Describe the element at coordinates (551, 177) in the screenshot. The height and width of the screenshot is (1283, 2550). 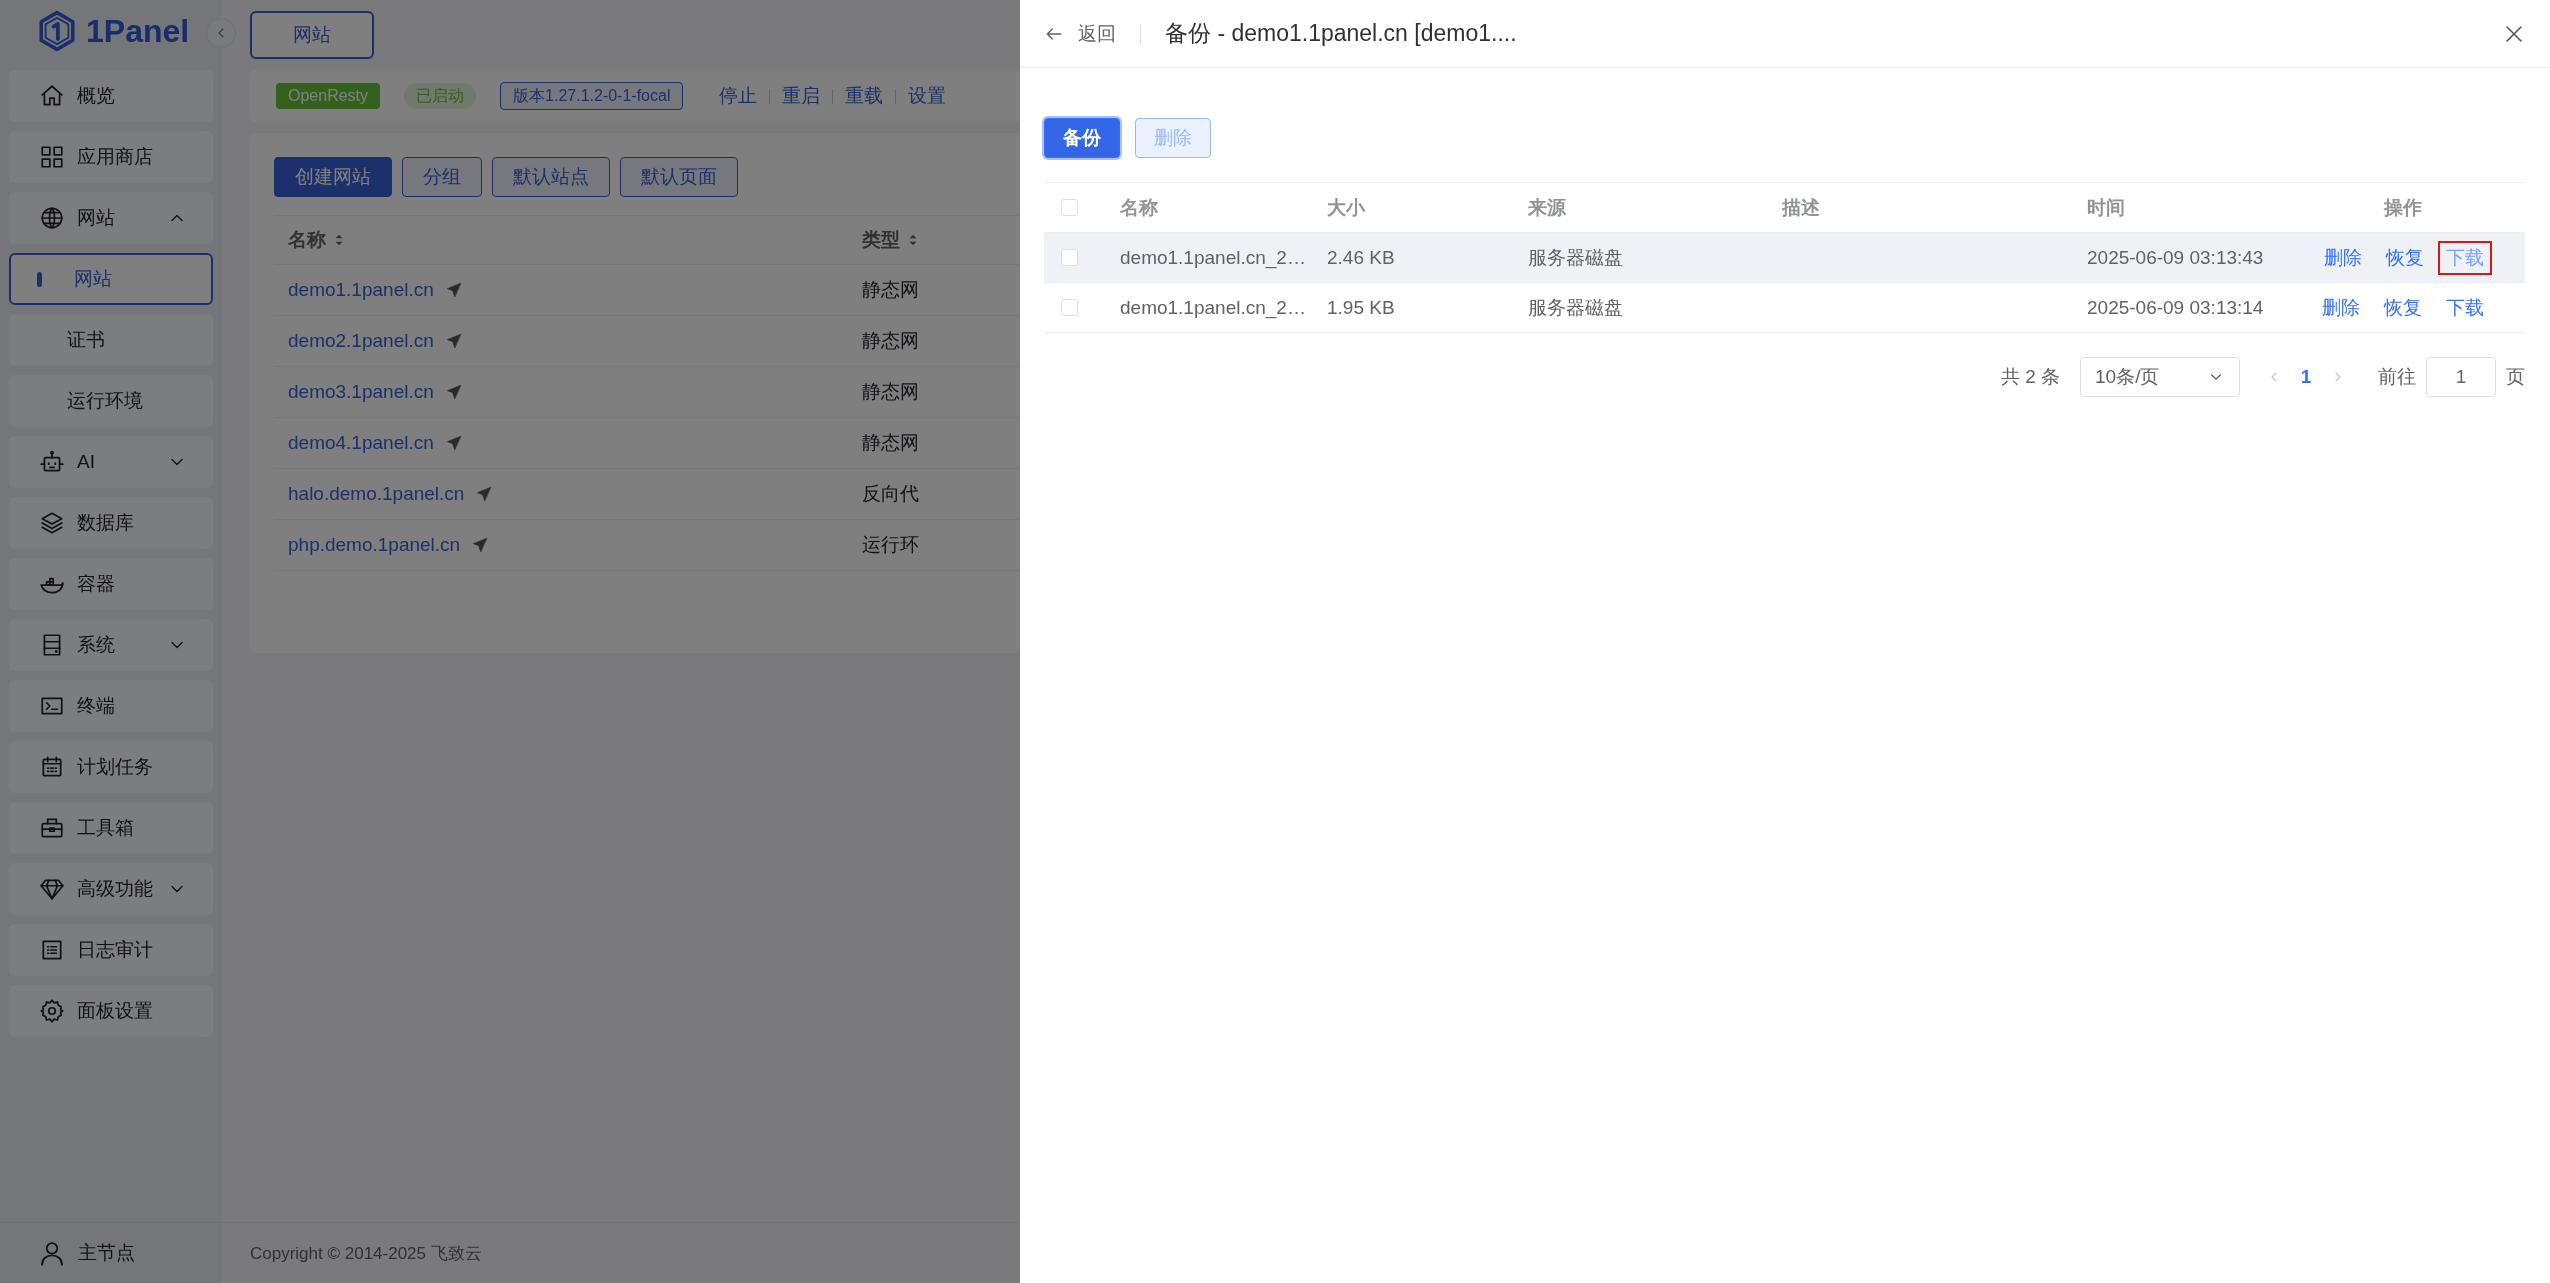
I see `toolbar-button: 默认站点` at that location.